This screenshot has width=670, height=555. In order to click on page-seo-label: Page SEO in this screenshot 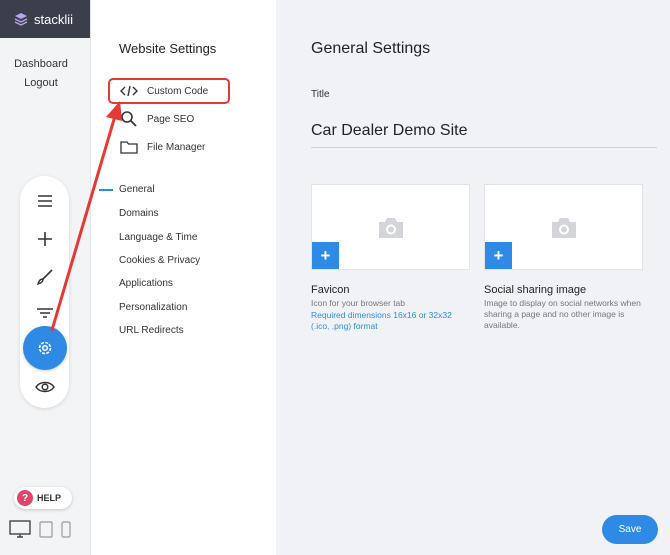, I will do `click(171, 119)`.